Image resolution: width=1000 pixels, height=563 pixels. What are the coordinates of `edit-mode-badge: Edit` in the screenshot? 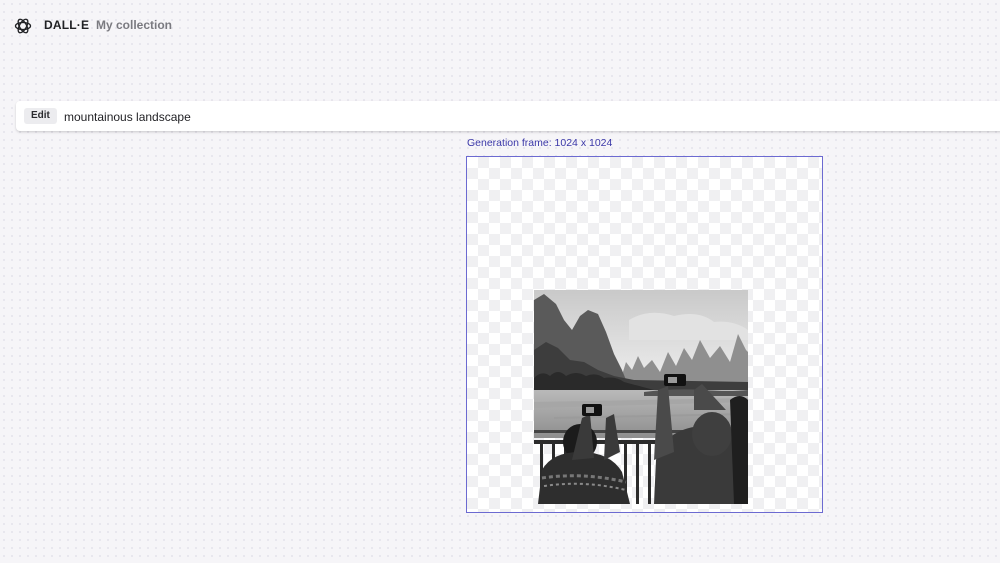 It's located at (40, 116).